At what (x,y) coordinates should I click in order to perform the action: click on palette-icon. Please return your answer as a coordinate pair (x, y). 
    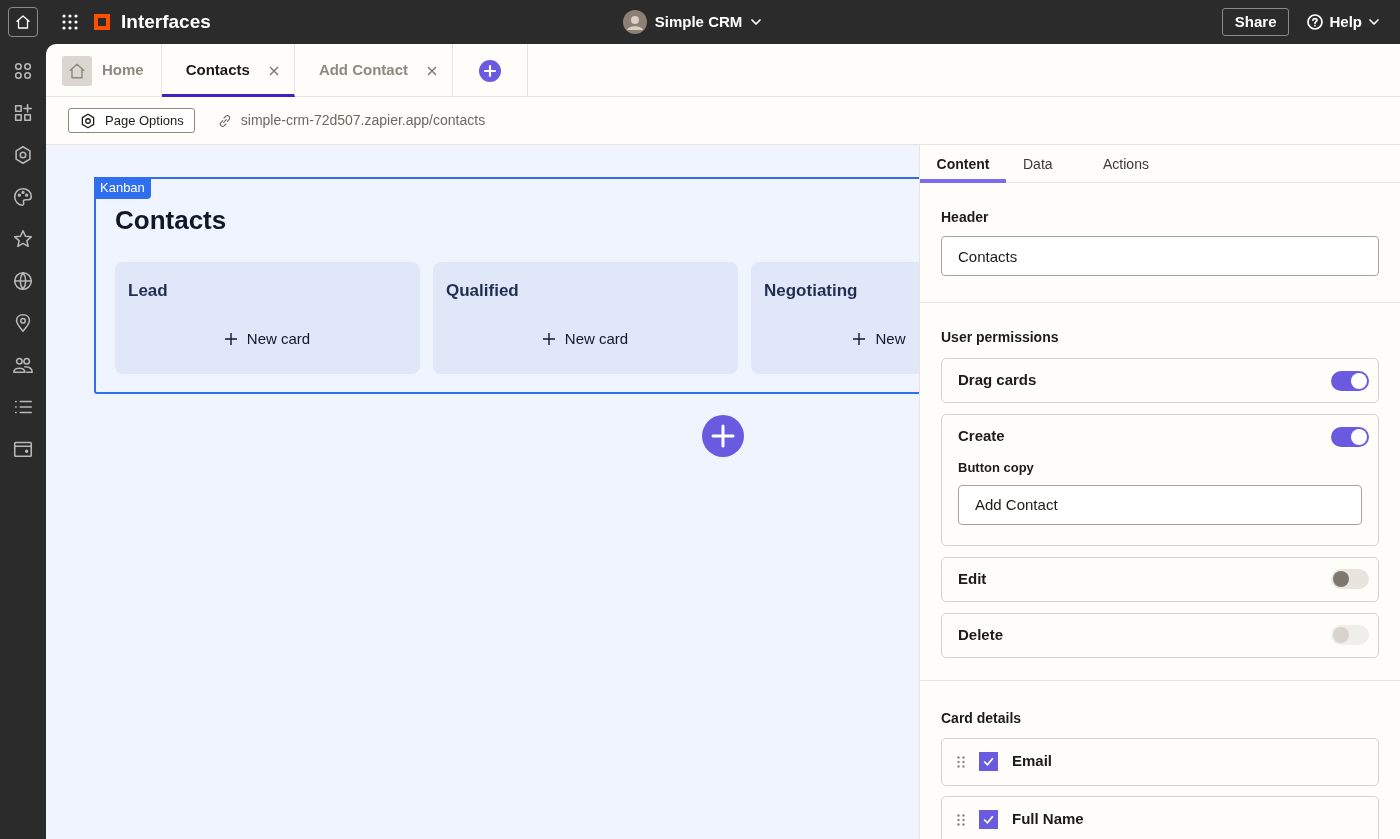
    Looking at the image, I should click on (23, 197).